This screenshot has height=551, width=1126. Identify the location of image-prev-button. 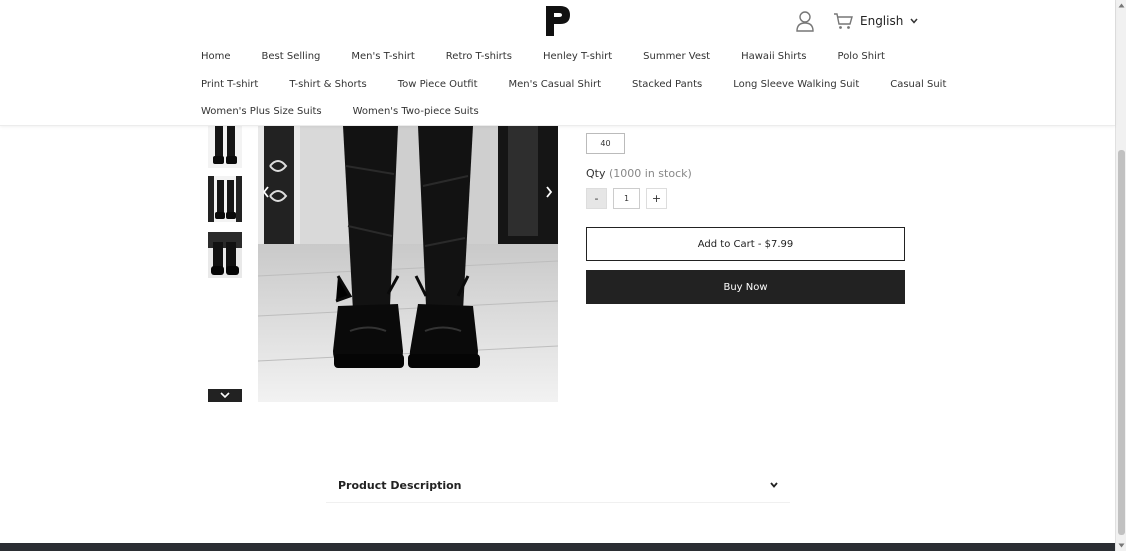
(266, 192).